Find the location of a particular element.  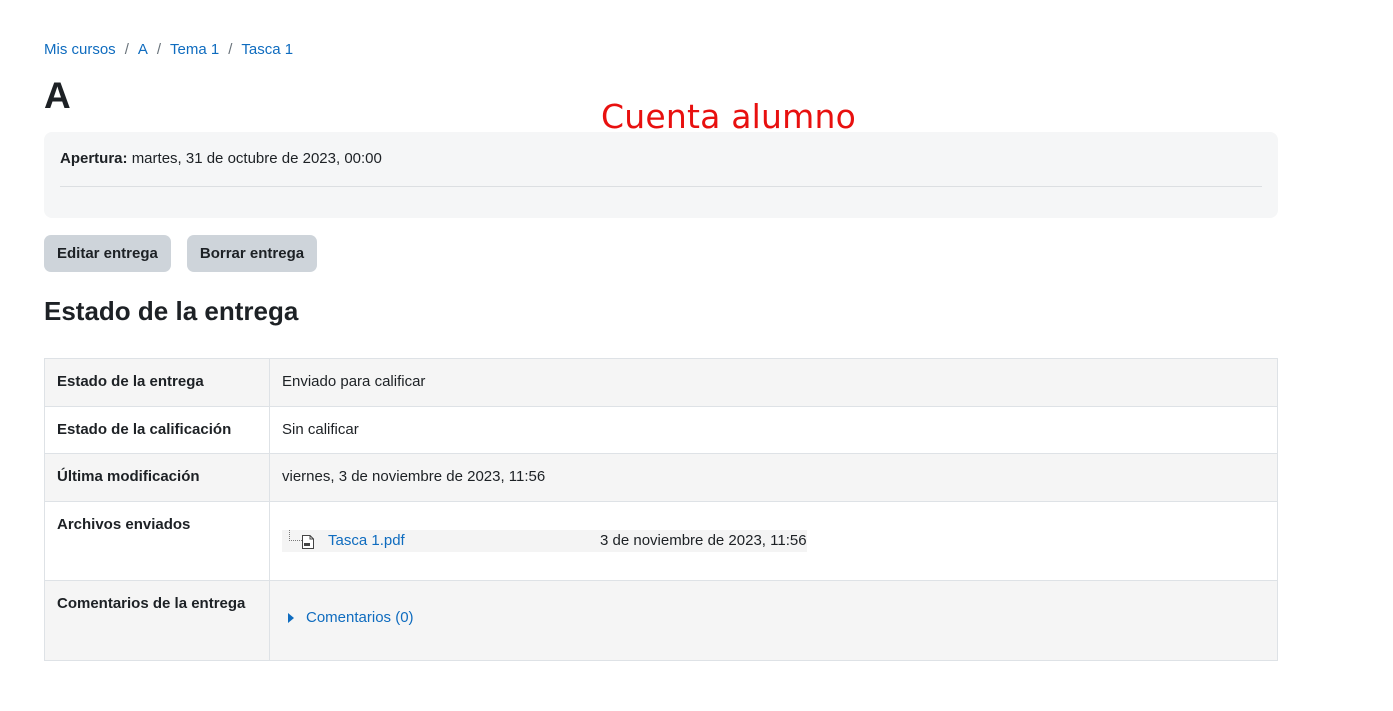

row-label: Archivos enviados is located at coordinates (157, 541).